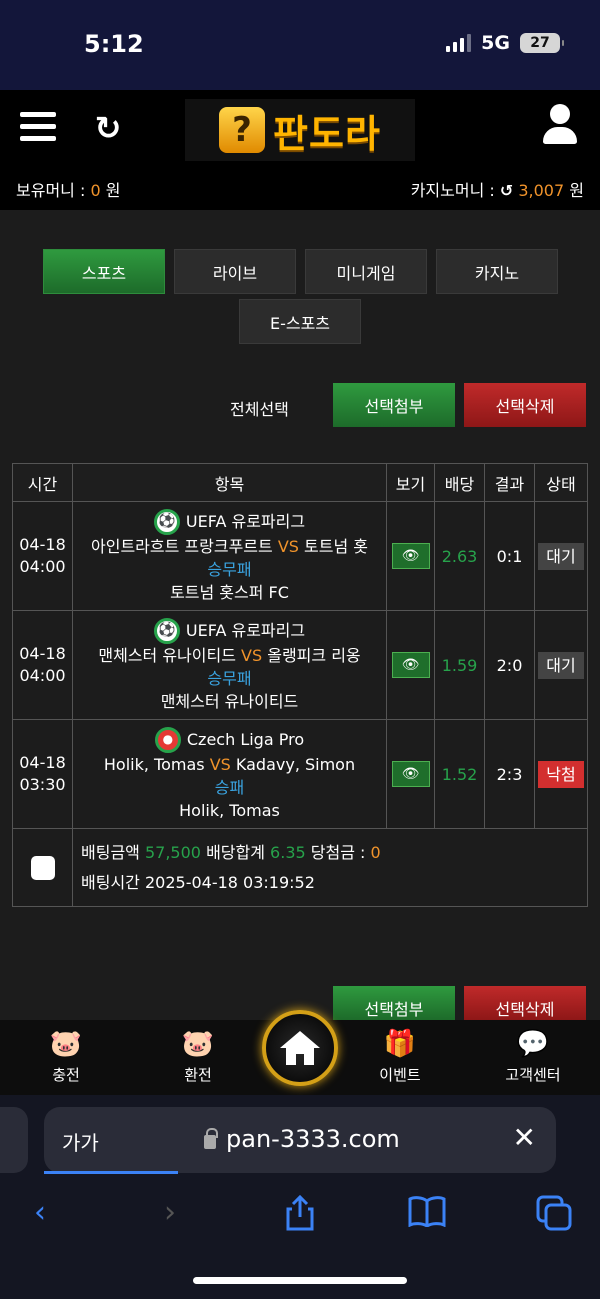  I want to click on forward-icon: ›, so click(170, 1212).